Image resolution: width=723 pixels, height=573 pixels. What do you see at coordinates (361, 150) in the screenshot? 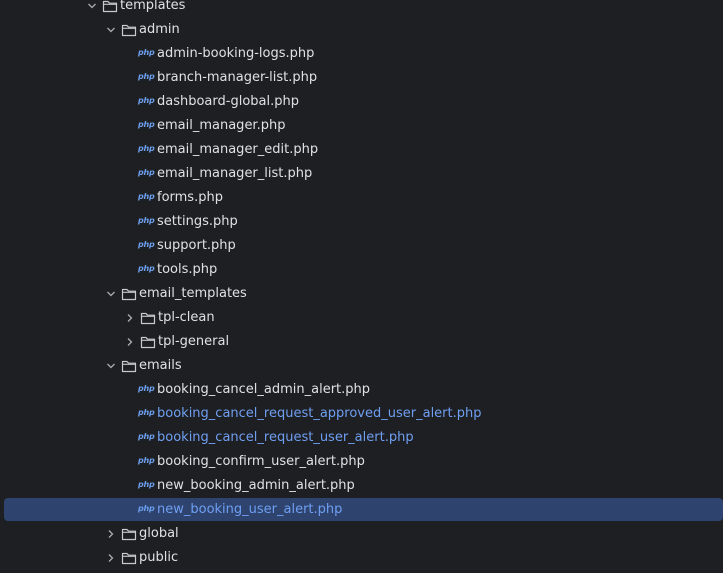
I see `tree-file-email-manager-edit-php: php email_manager_edit.php` at bounding box center [361, 150].